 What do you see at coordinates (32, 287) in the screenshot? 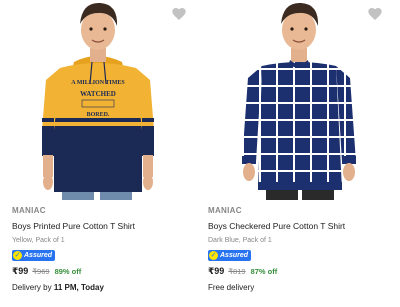
I see `delivery-prefix: Delivery by` at bounding box center [32, 287].